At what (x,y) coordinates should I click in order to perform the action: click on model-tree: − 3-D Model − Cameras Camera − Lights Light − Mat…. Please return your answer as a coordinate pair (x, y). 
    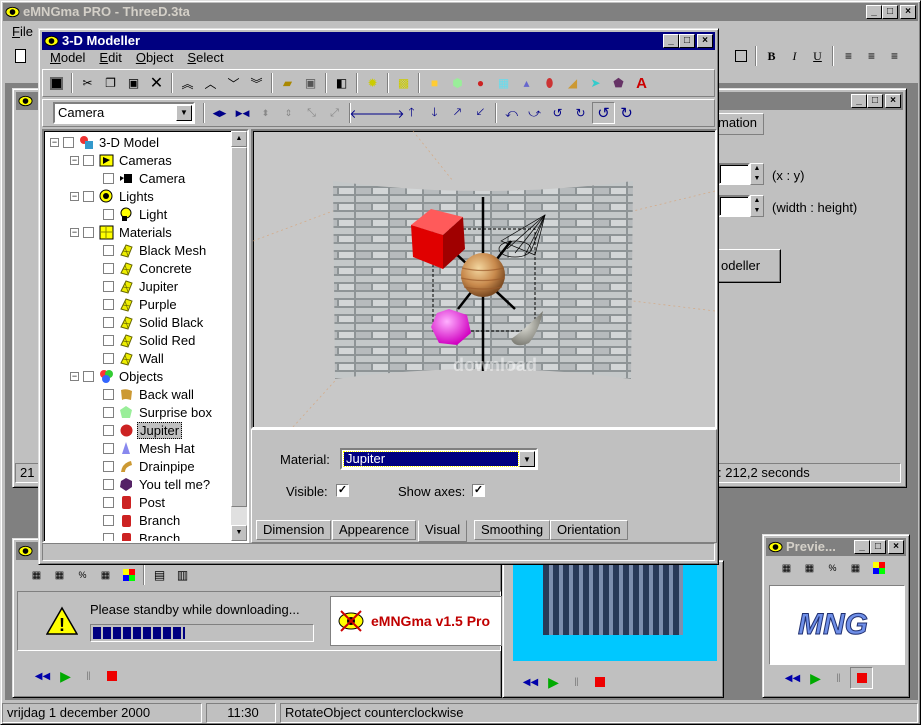
    Looking at the image, I should click on (145, 336).